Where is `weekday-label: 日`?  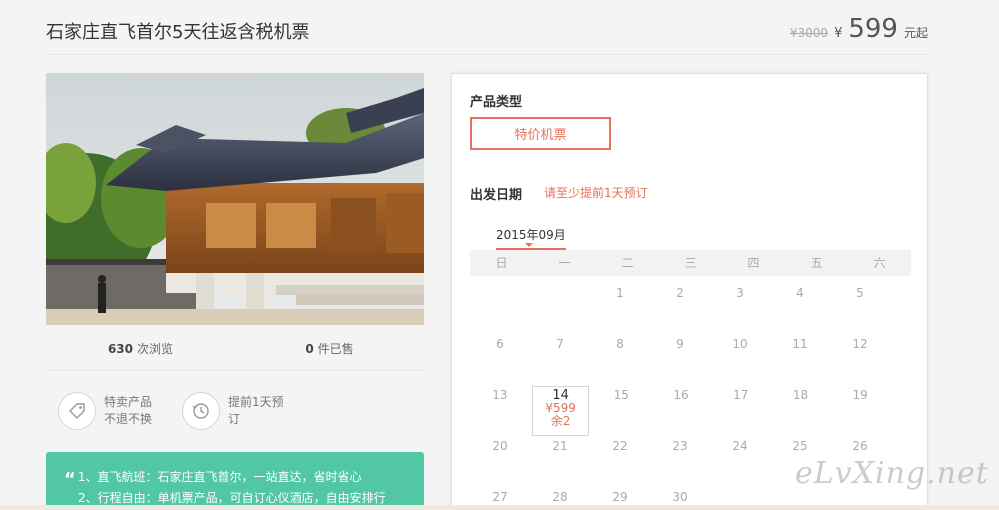 weekday-label: 日 is located at coordinates (501, 263).